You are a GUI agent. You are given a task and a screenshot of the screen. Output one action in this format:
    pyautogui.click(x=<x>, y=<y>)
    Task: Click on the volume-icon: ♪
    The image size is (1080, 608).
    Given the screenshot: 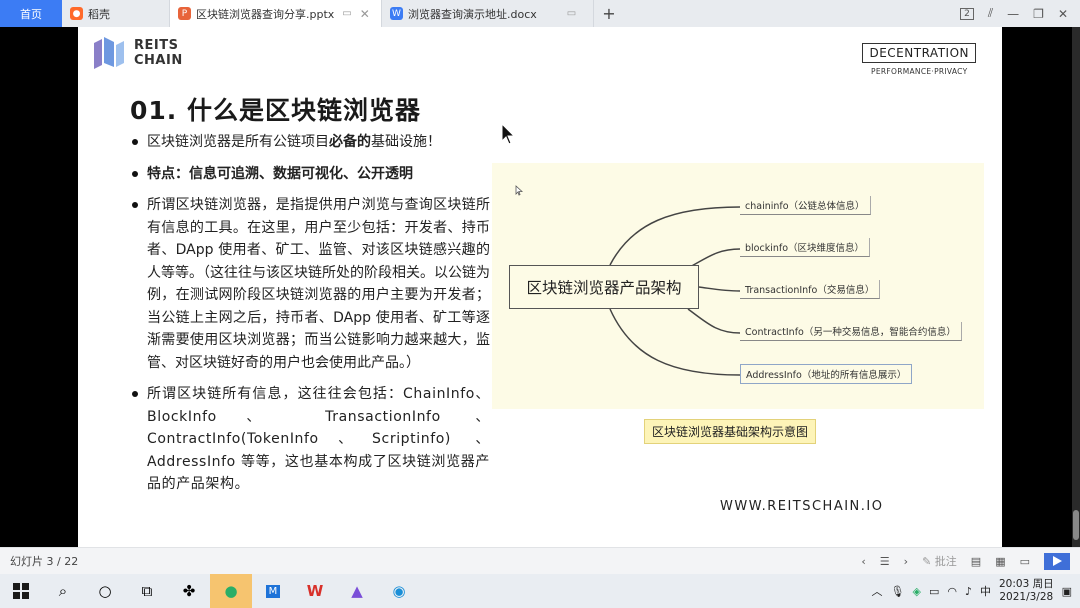 What is the action you would take?
    pyautogui.click(x=968, y=591)
    